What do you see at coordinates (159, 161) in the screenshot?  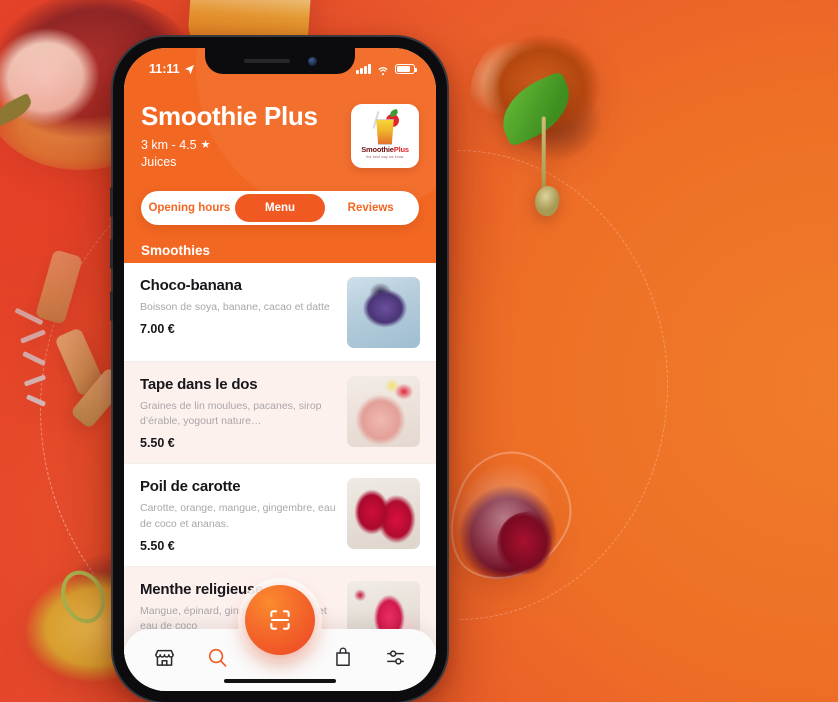 I see `venue-category: Juices` at bounding box center [159, 161].